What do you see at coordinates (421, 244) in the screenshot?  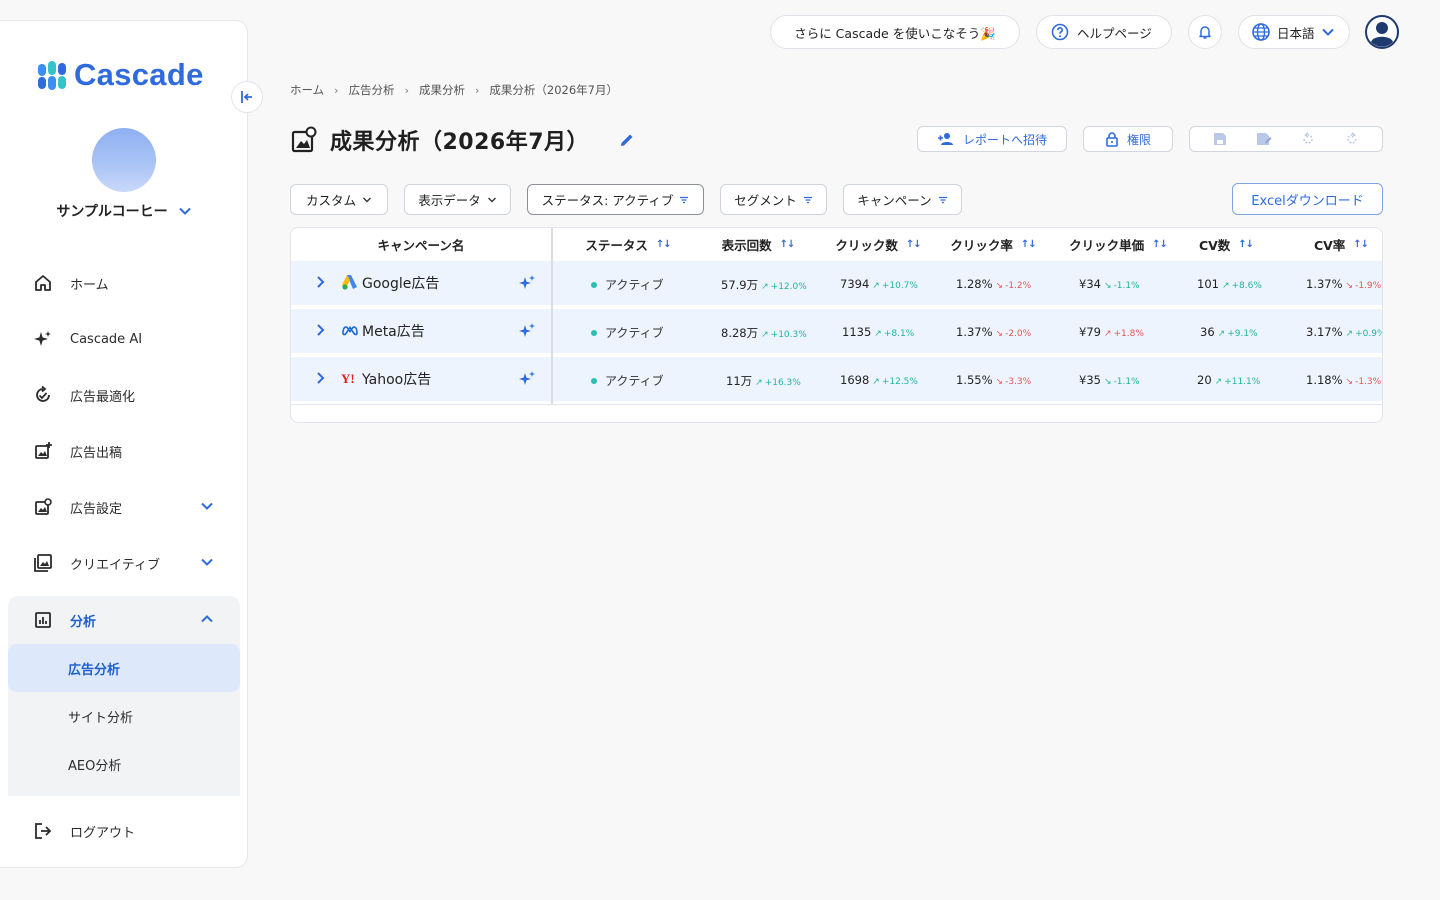 I see `header-campaign: キャンペーン名` at bounding box center [421, 244].